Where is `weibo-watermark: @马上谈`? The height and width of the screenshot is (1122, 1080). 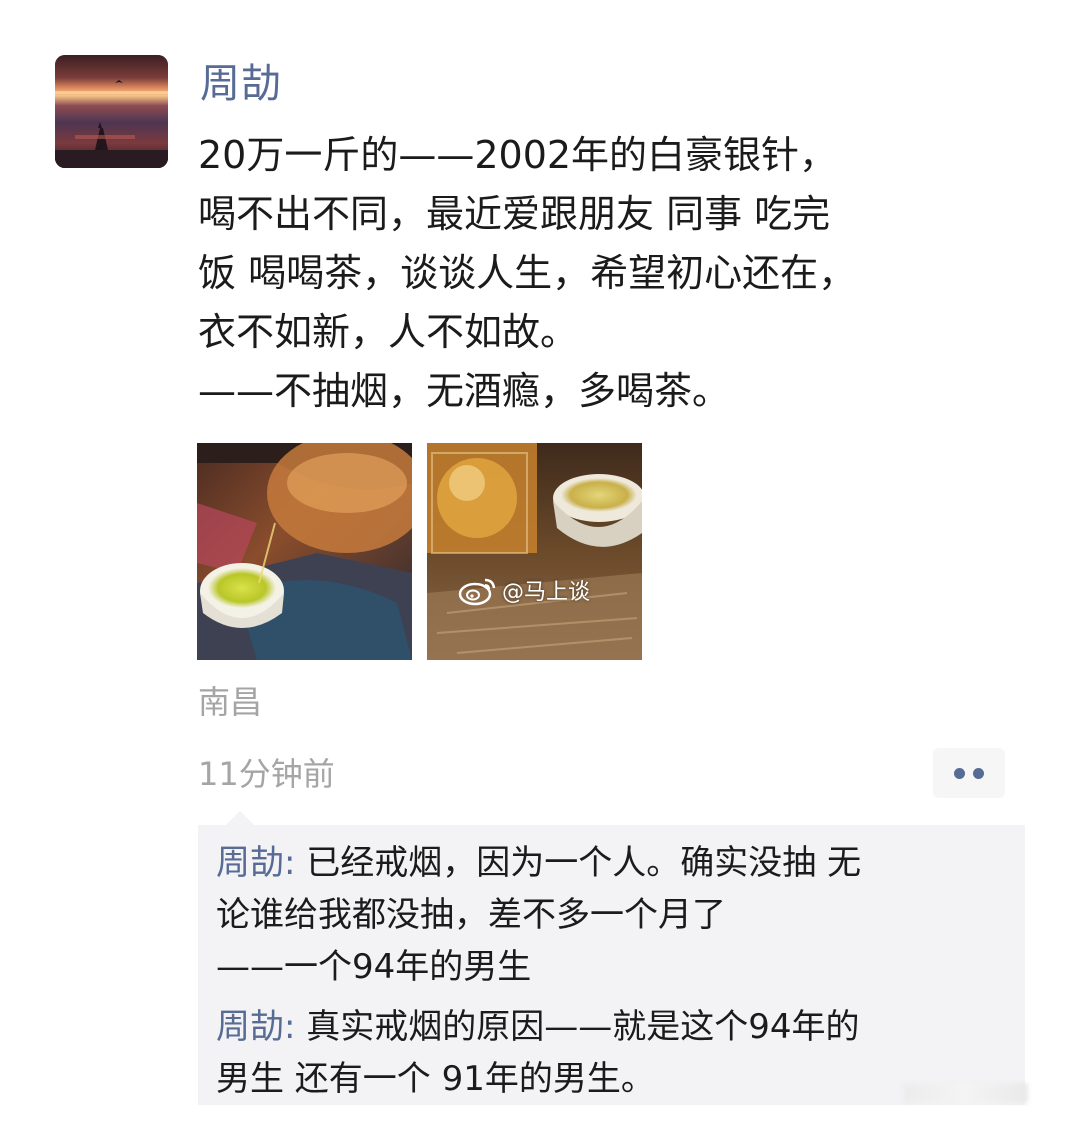 weibo-watermark: @马上谈 is located at coordinates (524, 590).